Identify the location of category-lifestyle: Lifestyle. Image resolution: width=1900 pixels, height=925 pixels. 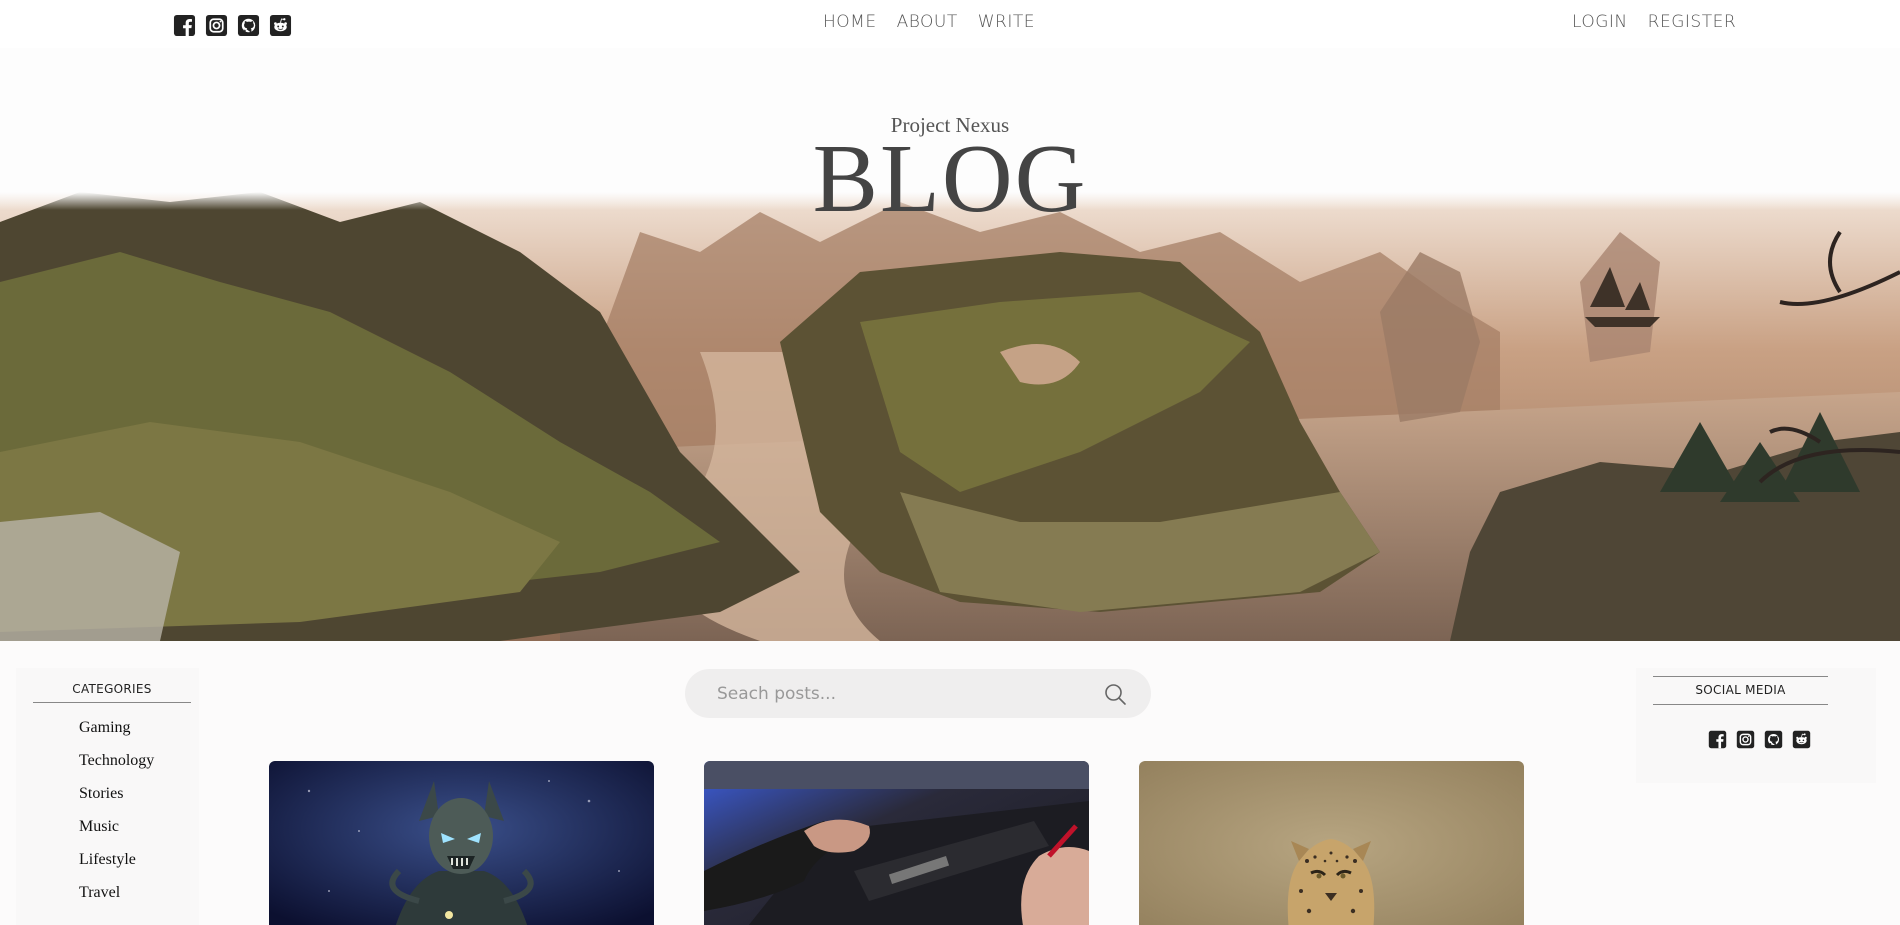
(116, 866).